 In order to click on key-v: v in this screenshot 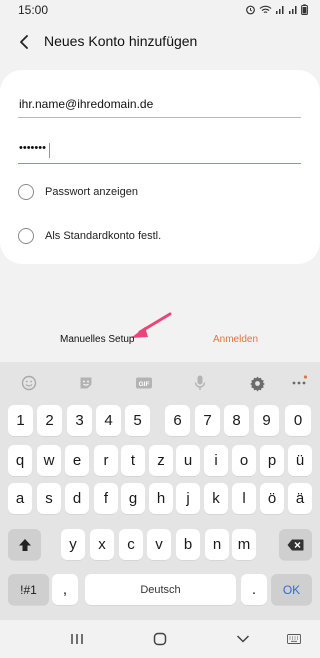, I will do `click(159, 544)`.